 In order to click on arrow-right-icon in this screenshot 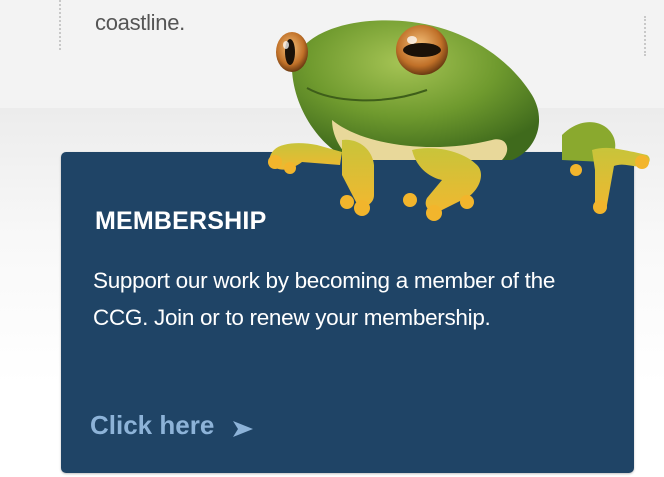, I will do `click(243, 428)`.